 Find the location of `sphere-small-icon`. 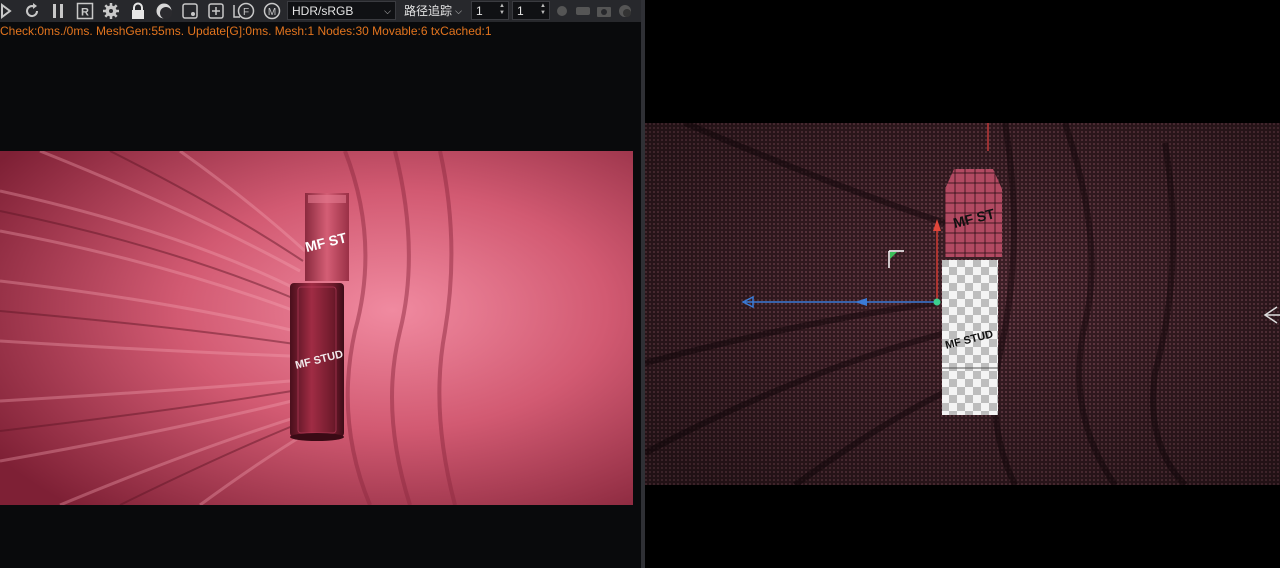

sphere-small-icon is located at coordinates (625, 11).